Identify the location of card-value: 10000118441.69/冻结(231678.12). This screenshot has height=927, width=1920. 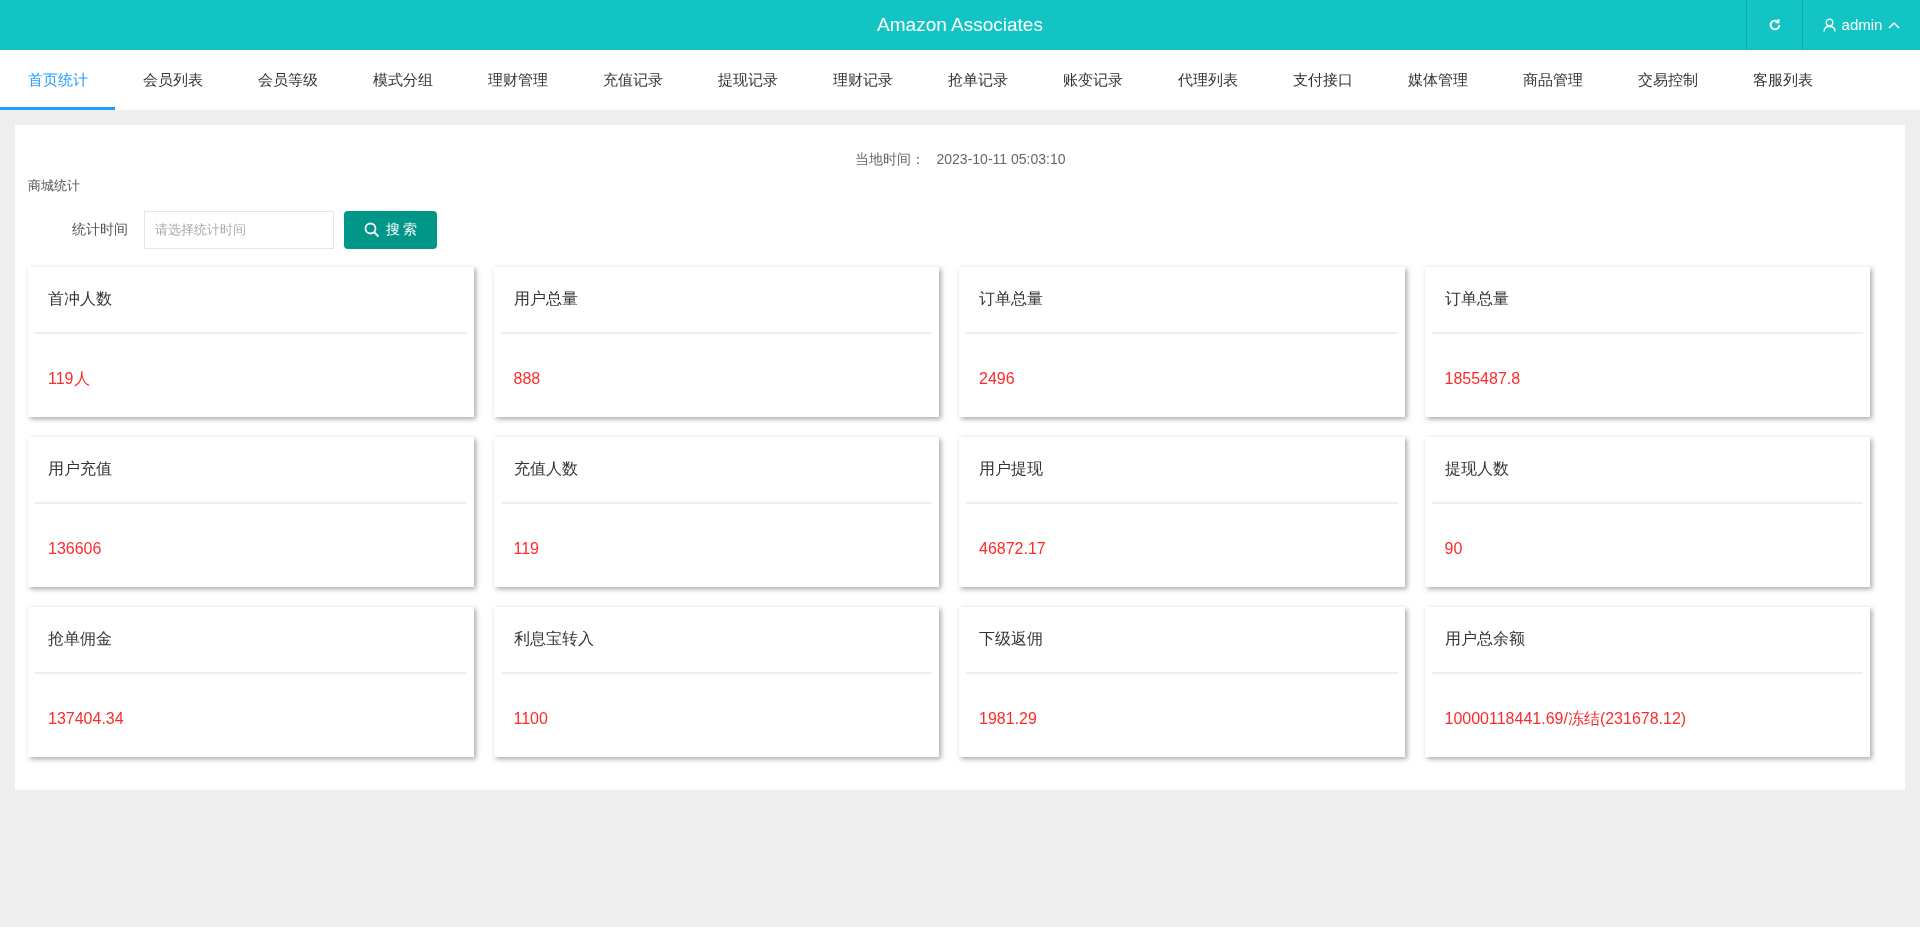
(1565, 719).